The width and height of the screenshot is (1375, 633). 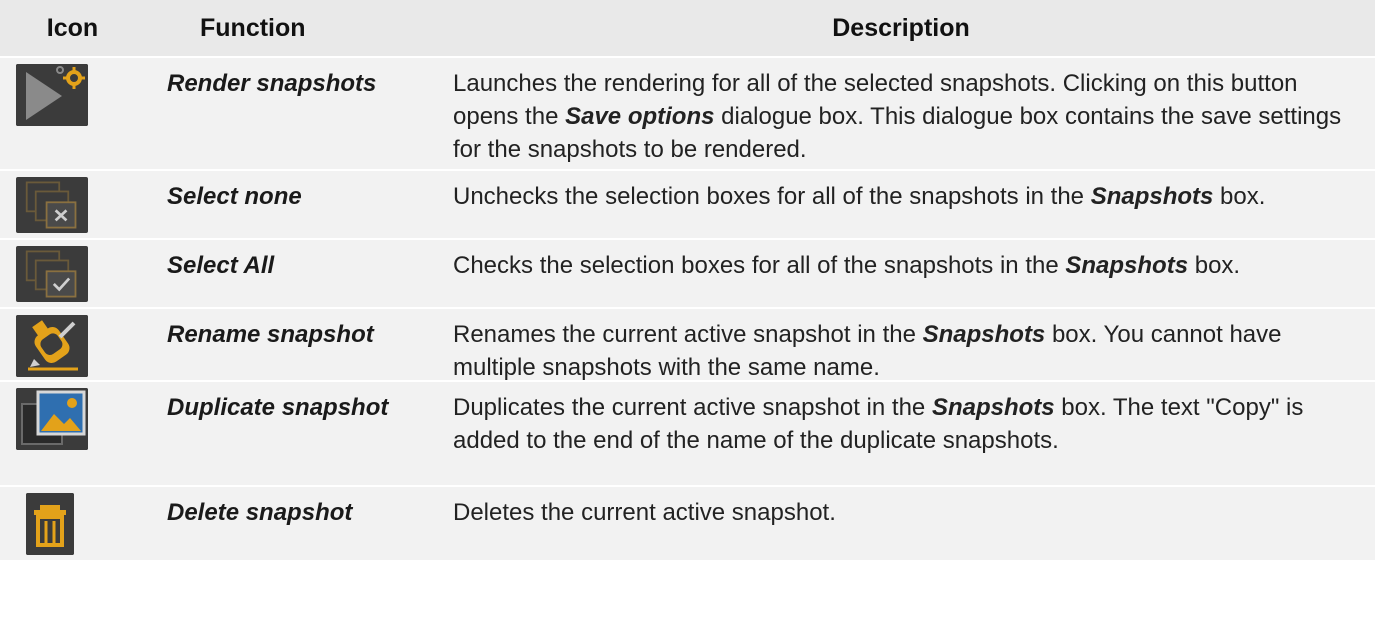 I want to click on function-name: Select none, so click(x=234, y=196).